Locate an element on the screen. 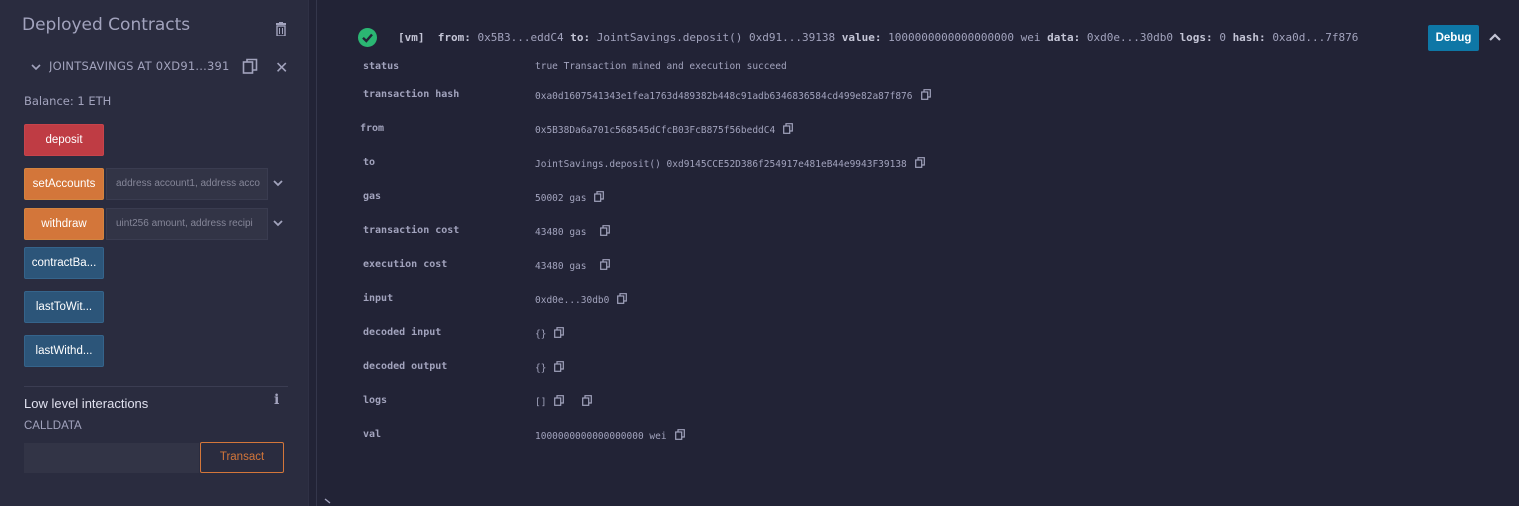 This screenshot has width=1519, height=506. transaction-cost-value: 43480 gas is located at coordinates (573, 231).